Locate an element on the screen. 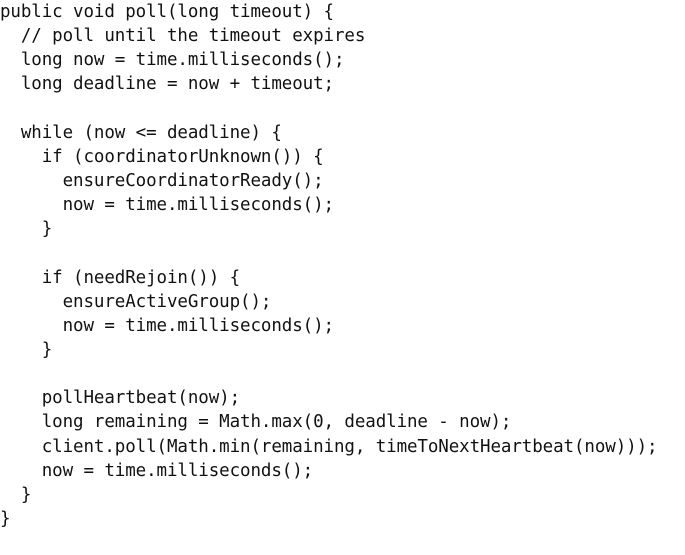 The image size is (685, 555). code-line: if (coordinatorUnknown()) { is located at coordinates (162, 156).